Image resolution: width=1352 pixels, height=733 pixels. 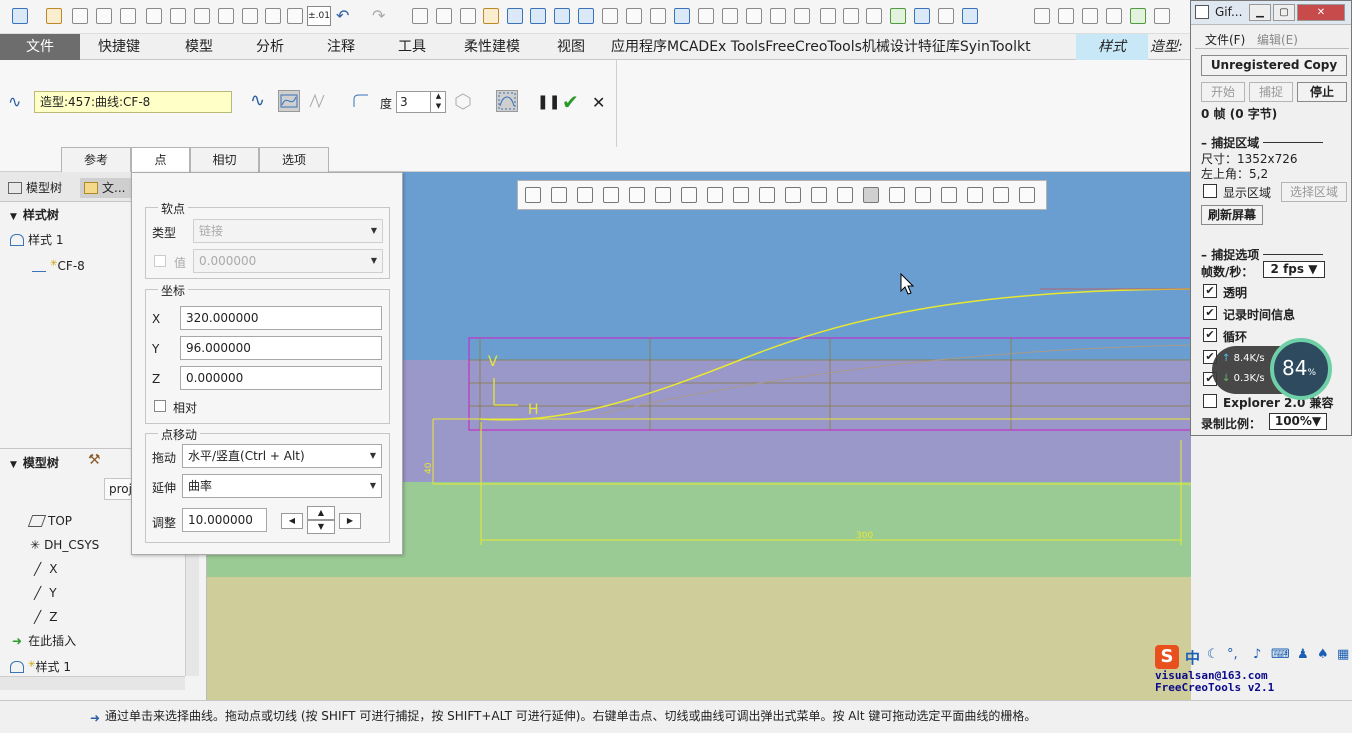 I want to click on adjust-up-button: ▲, so click(x=321, y=513).